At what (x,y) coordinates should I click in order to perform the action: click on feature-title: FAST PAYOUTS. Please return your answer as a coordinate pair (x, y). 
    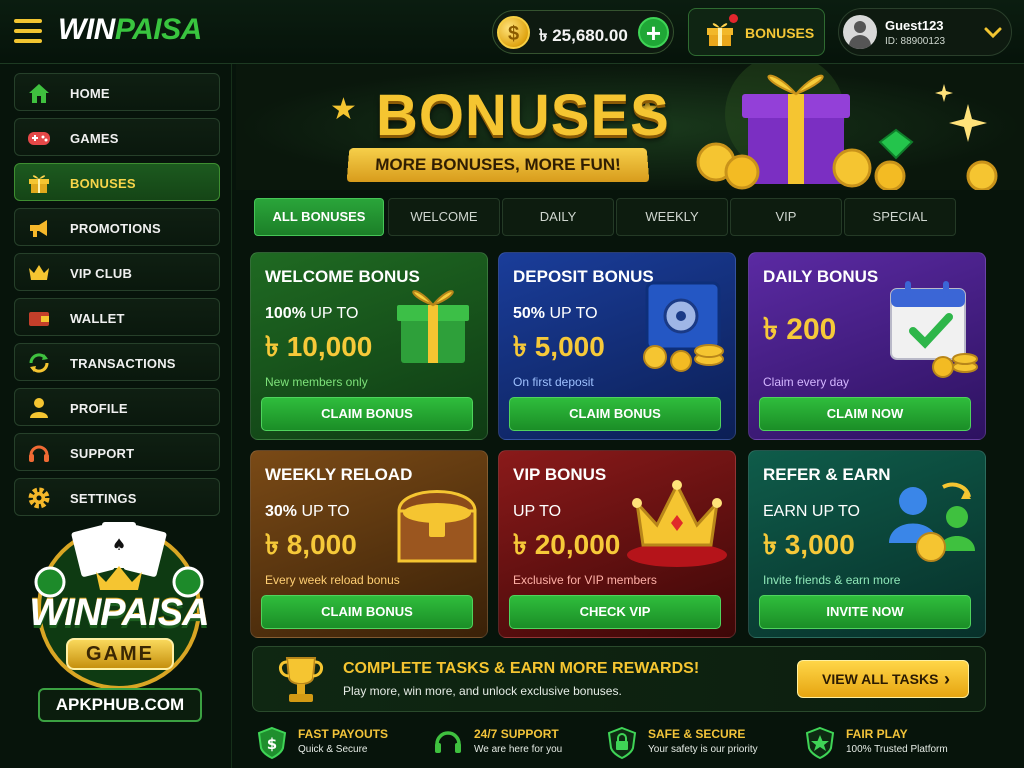
    Looking at the image, I should click on (343, 734).